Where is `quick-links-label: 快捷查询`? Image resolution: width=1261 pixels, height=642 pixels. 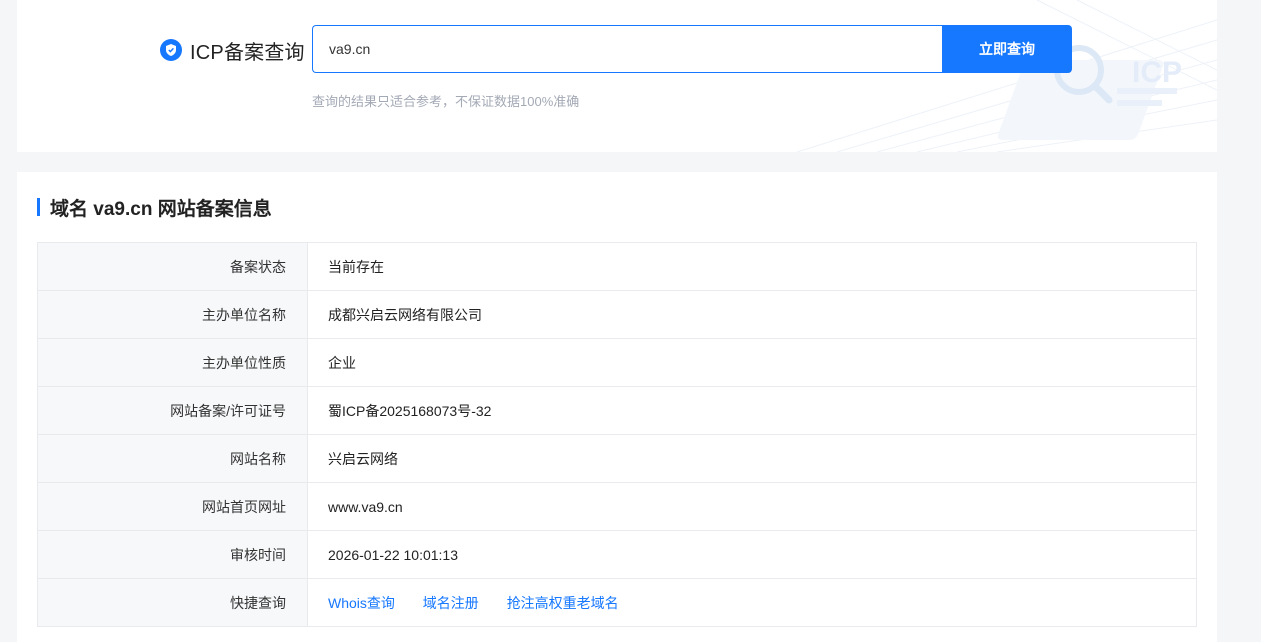 quick-links-label: 快捷查询 is located at coordinates (172, 602).